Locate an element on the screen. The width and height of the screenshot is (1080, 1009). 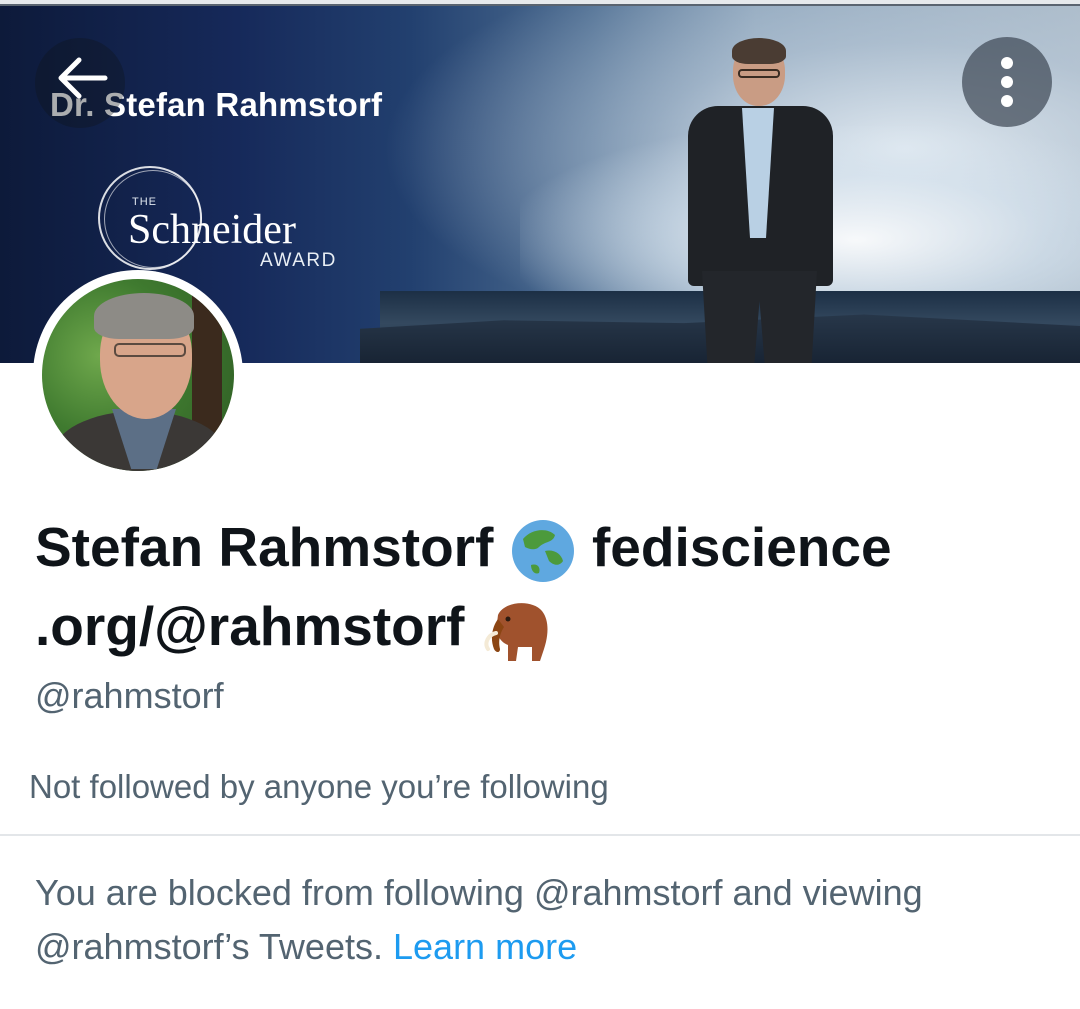
avatar is located at coordinates (138, 375).